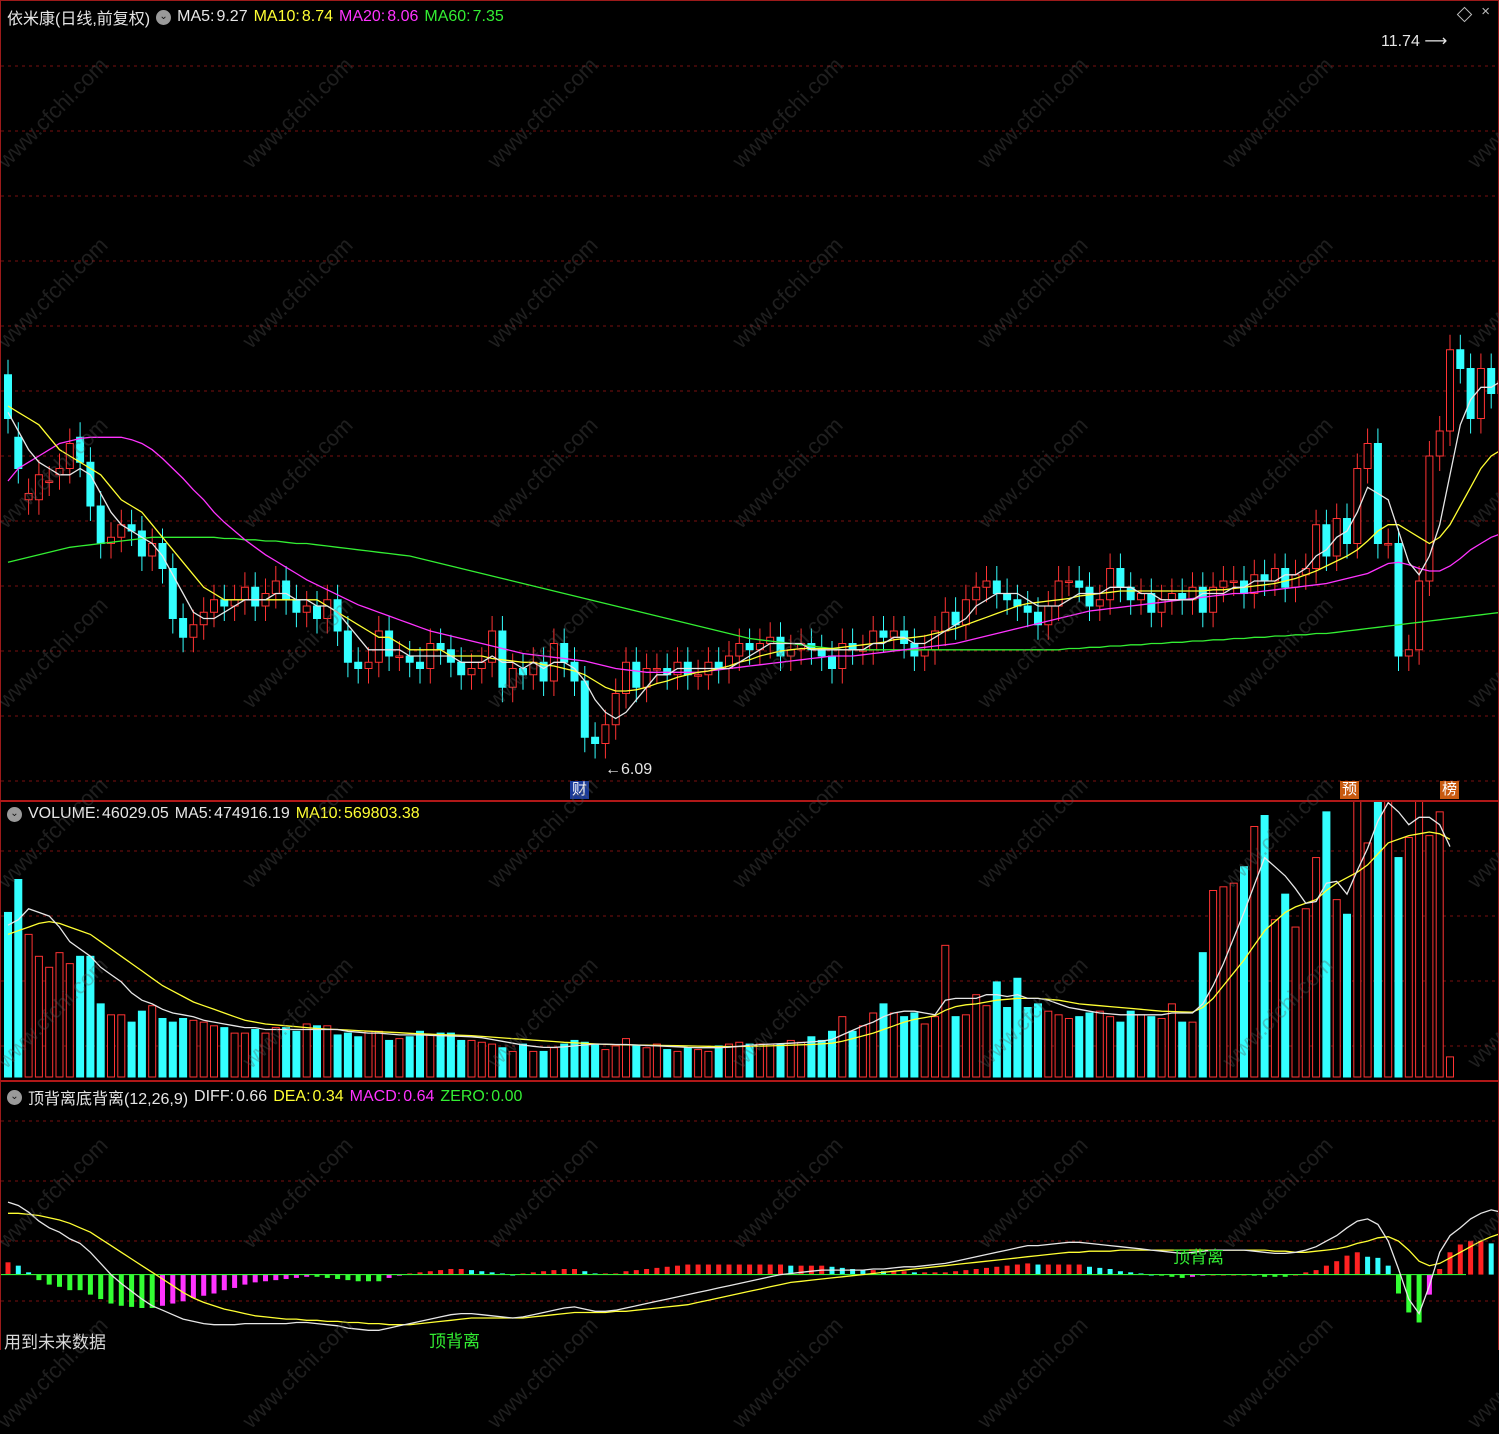 This screenshot has width=1499, height=1434. What do you see at coordinates (135, 813) in the screenshot?
I see `volume-value: 46029.05` at bounding box center [135, 813].